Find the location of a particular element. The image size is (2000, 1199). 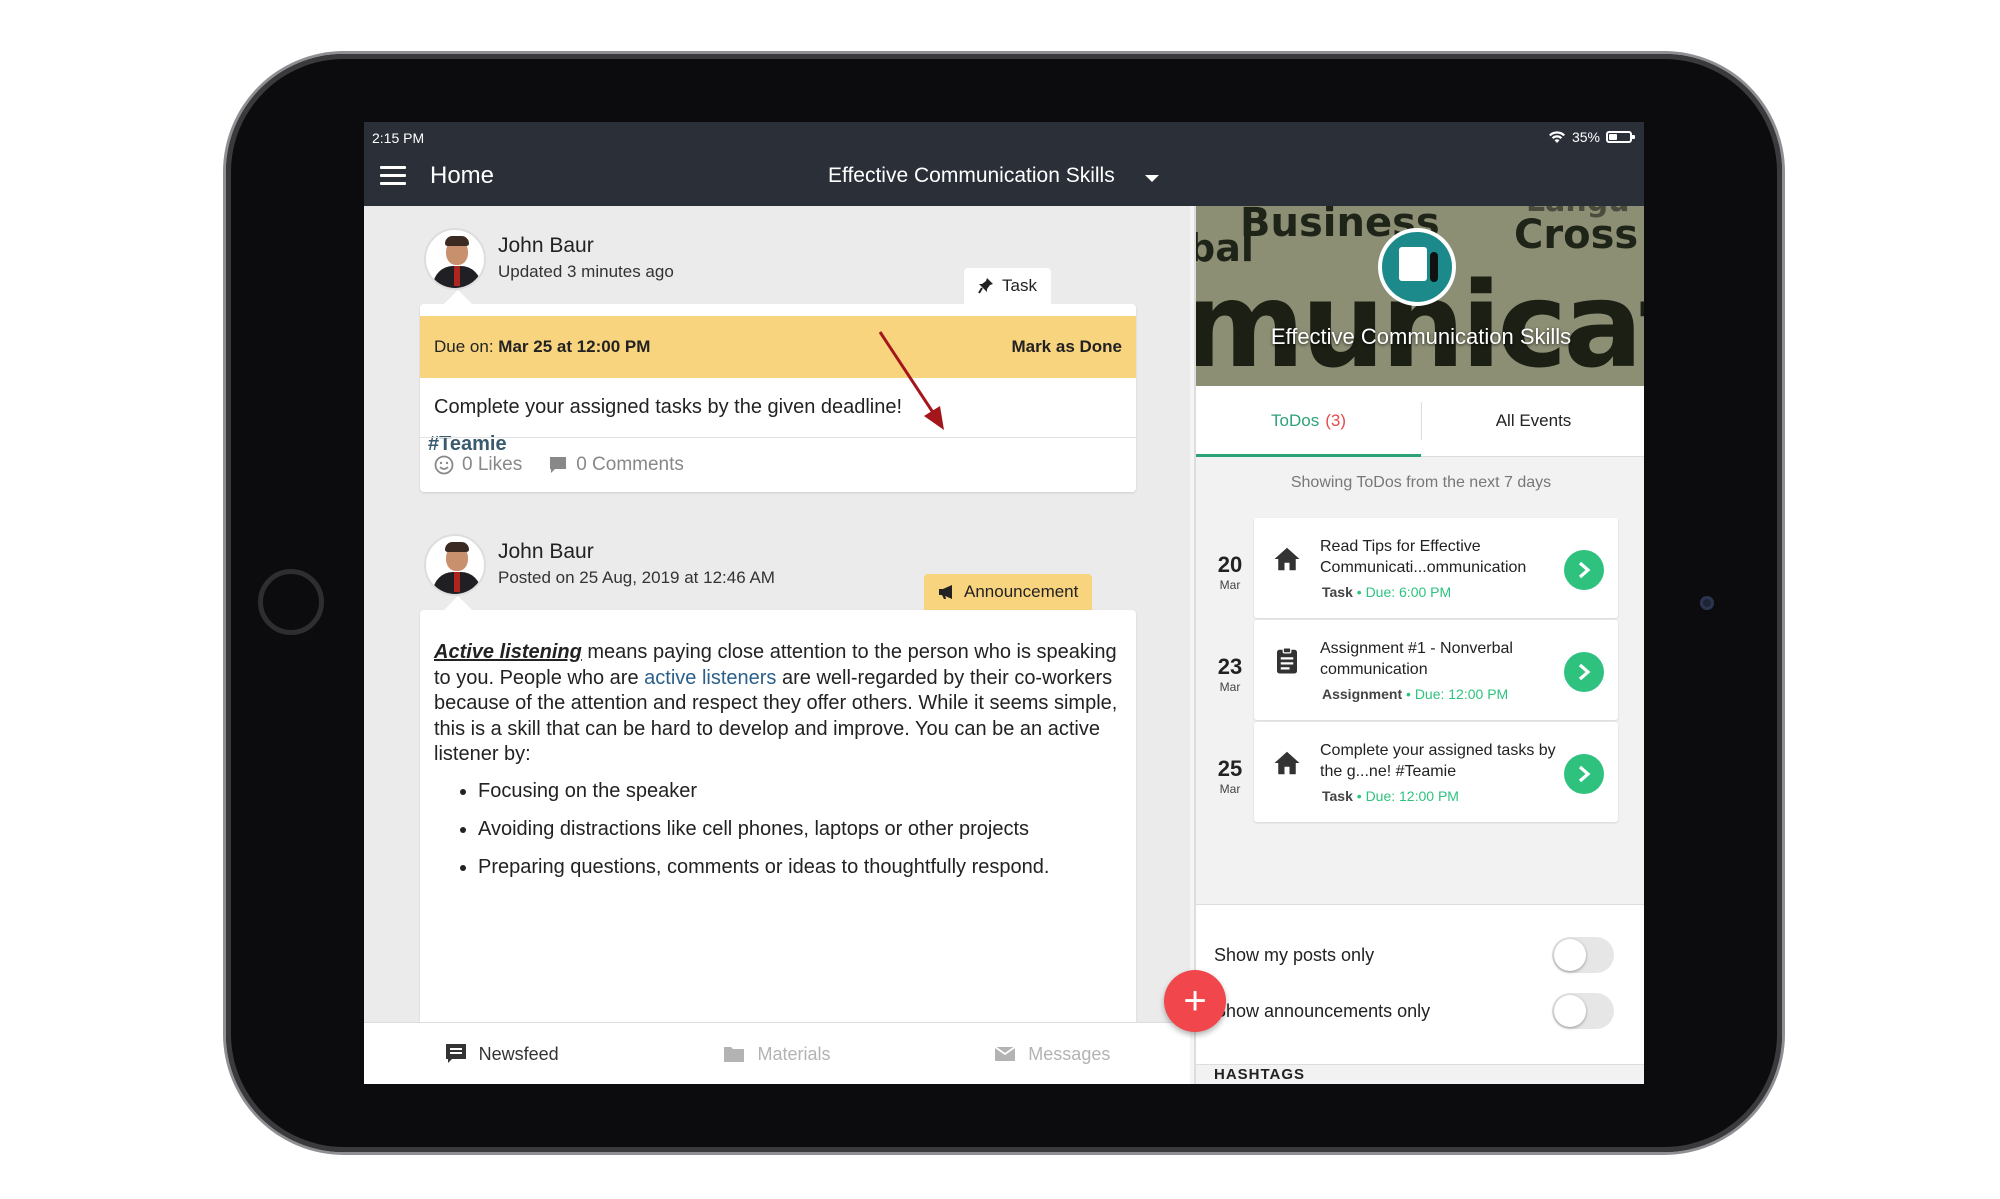

todo-meta: Assignment • Due: 12:00 PM is located at coordinates (1415, 694).